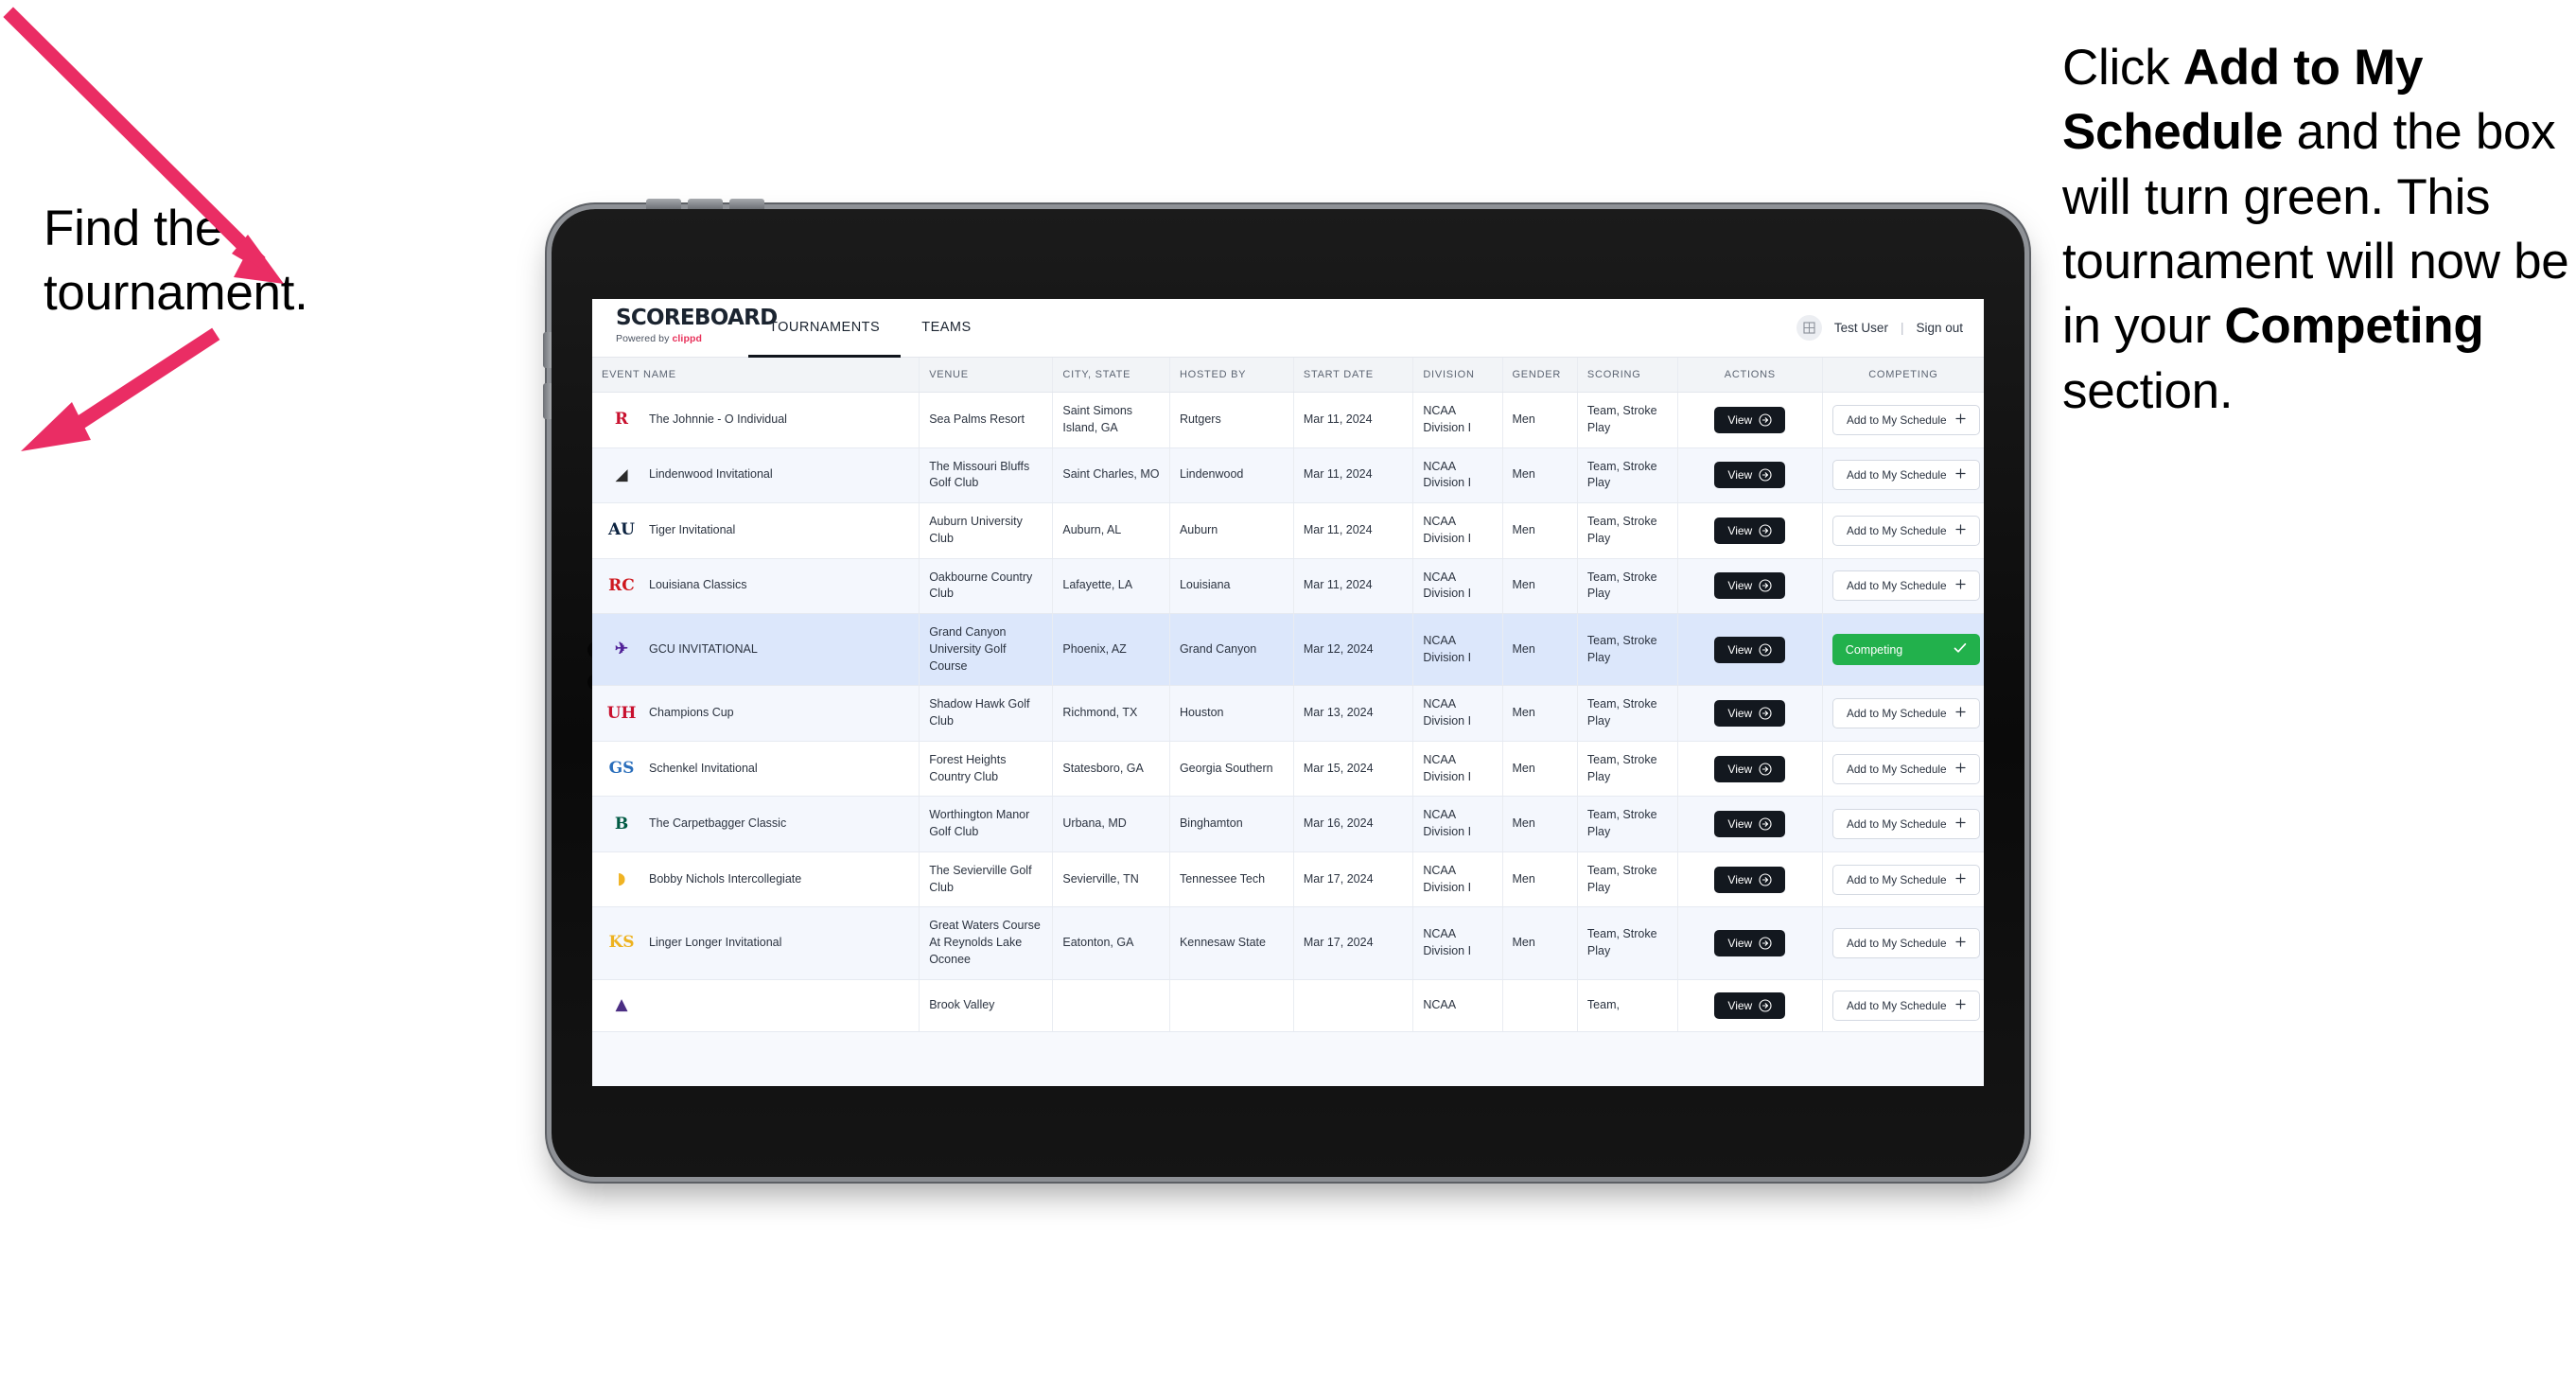 Image resolution: width=2576 pixels, height=1386 pixels. I want to click on cell-city-state, so click(1111, 1005).